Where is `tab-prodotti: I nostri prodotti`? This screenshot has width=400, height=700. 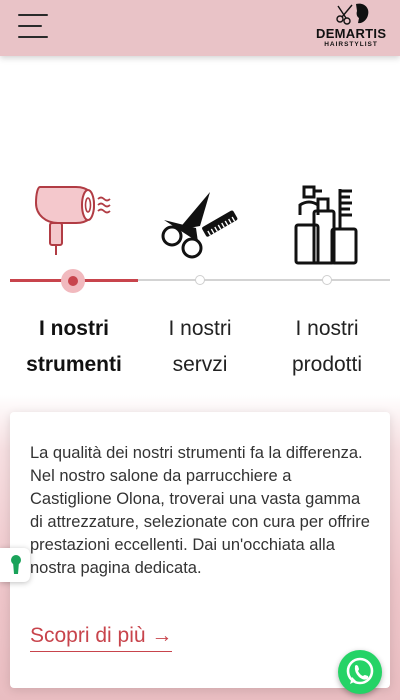 tab-prodotti: I nostri prodotti is located at coordinates (327, 347).